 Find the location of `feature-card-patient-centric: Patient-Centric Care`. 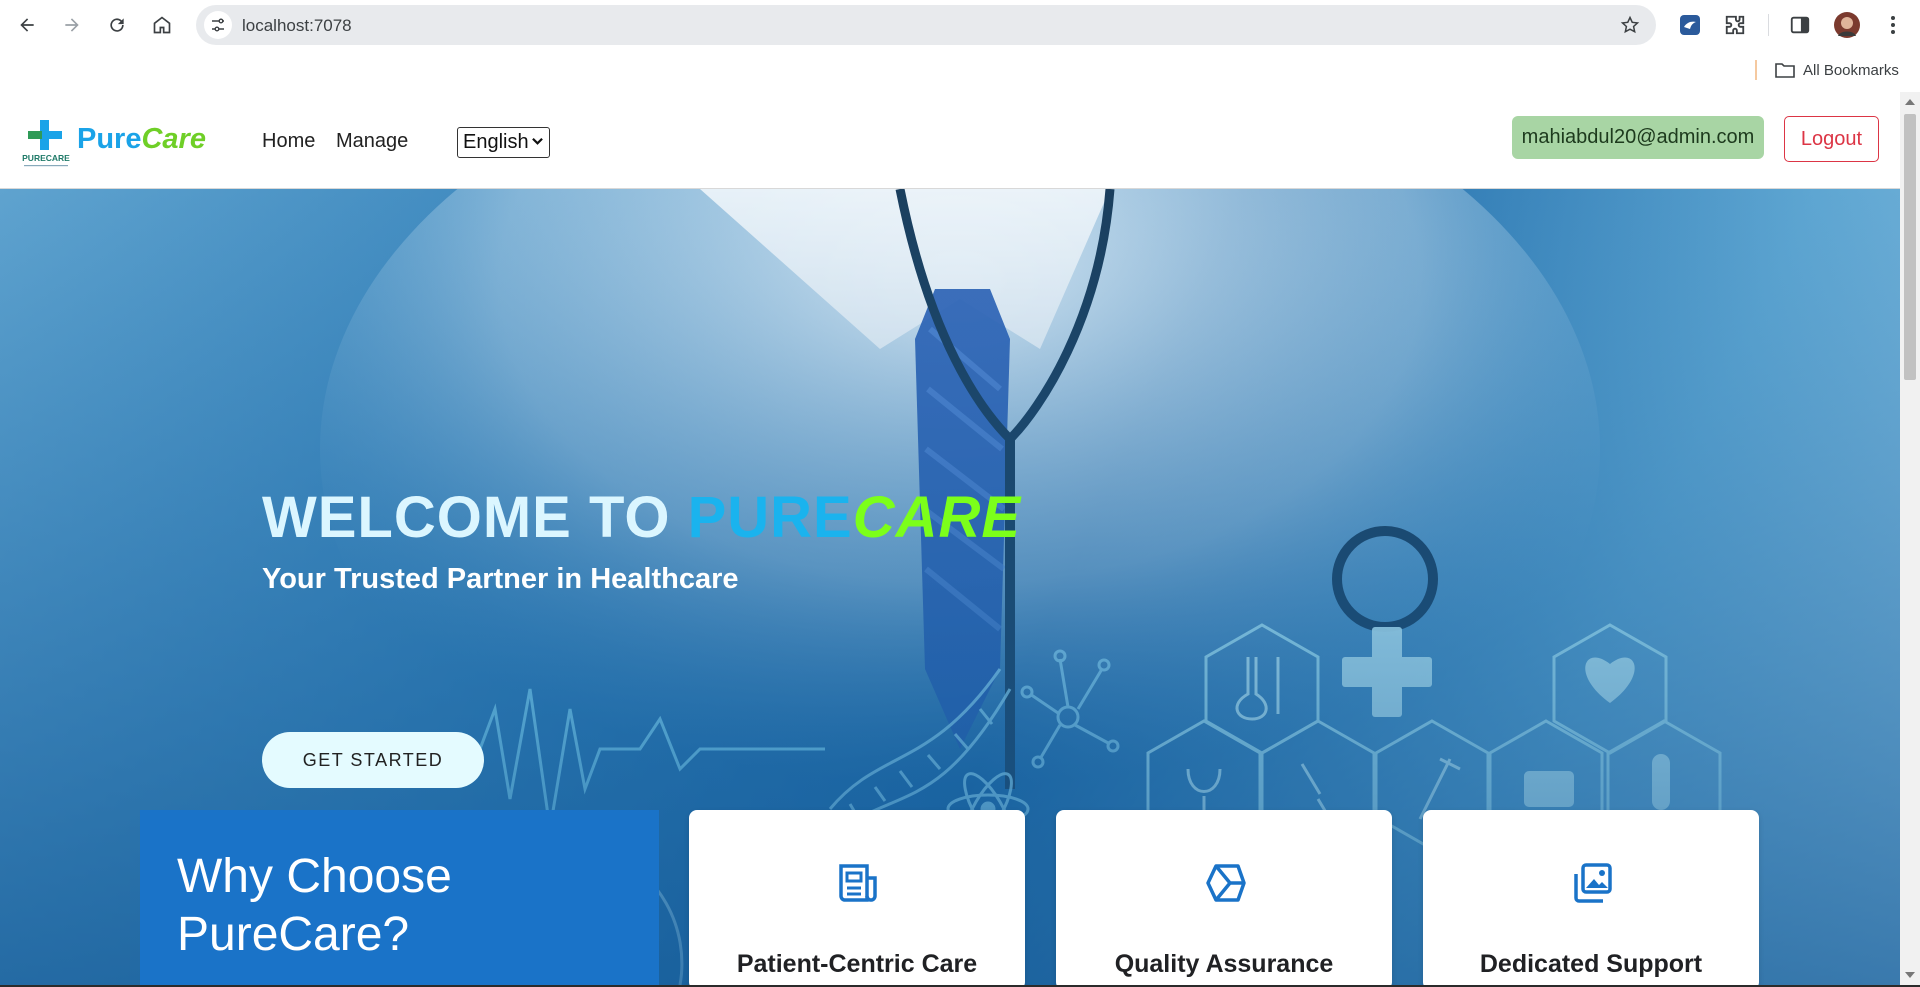

feature-card-patient-centric: Patient-Centric Care is located at coordinates (857, 897).